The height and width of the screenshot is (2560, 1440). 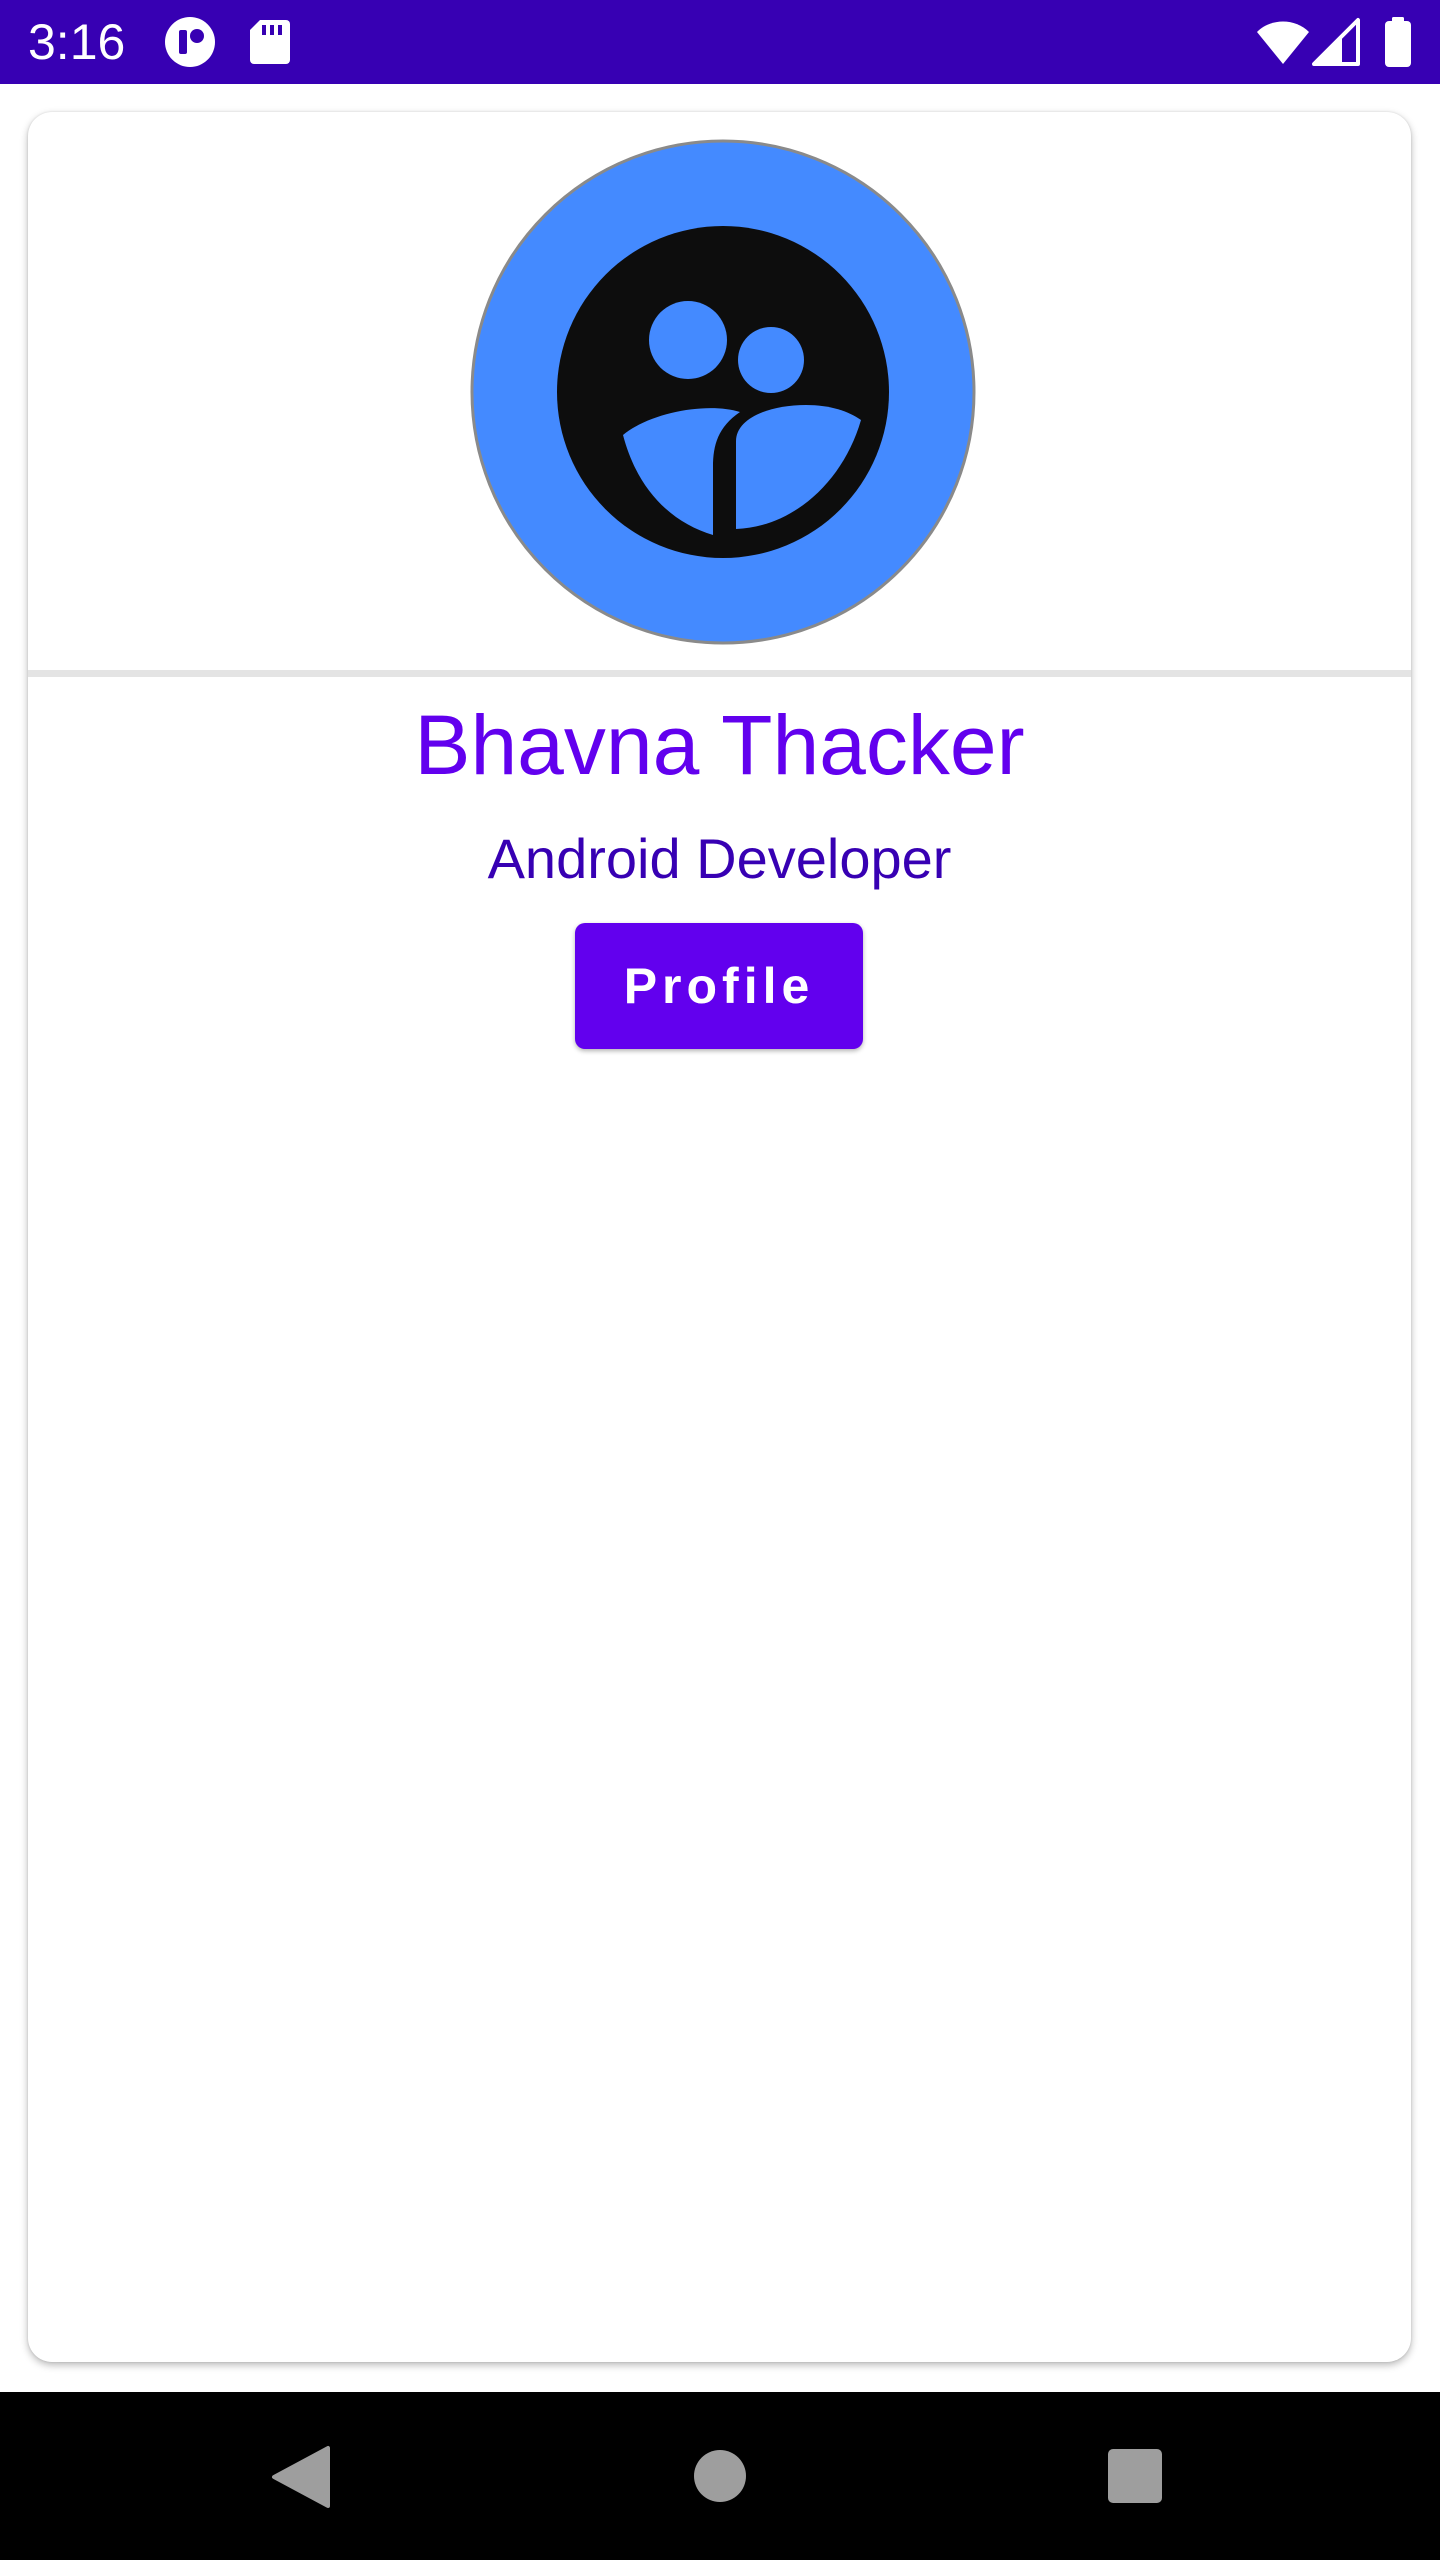 I want to click on notification-app-icon, so click(x=190, y=42).